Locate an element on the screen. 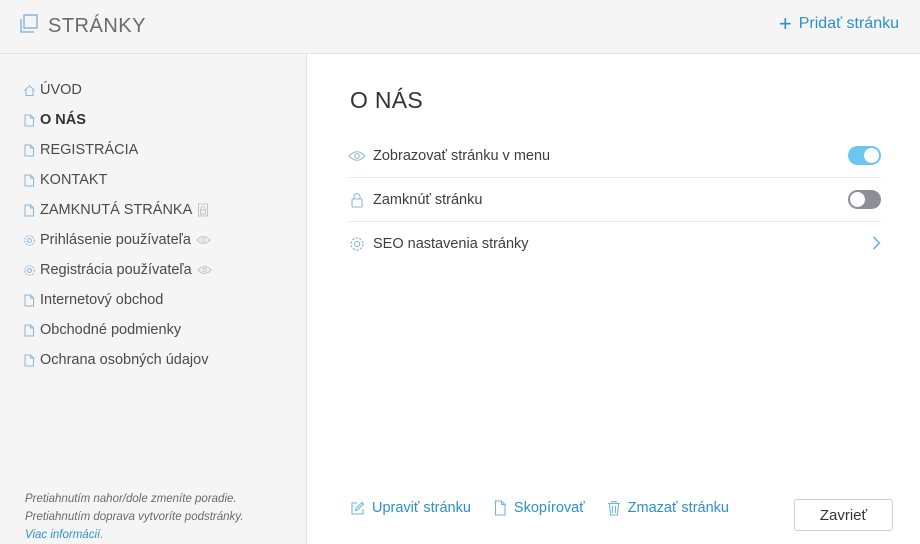 This screenshot has height=544, width=920. setting-show-in-menu: Zobrazovať stránku v menu is located at coordinates (614, 156).